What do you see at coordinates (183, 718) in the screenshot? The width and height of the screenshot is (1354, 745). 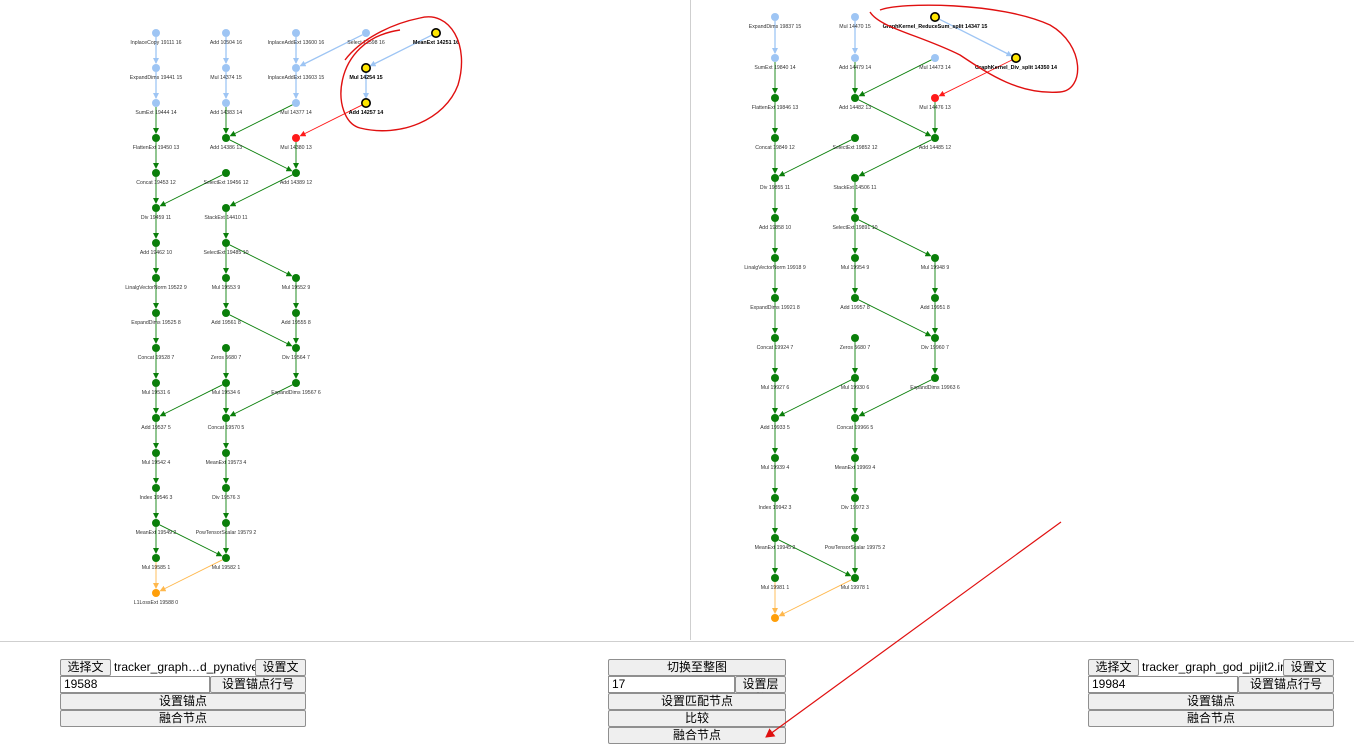 I see `left-fuse-nodes-button: 融合节点` at bounding box center [183, 718].